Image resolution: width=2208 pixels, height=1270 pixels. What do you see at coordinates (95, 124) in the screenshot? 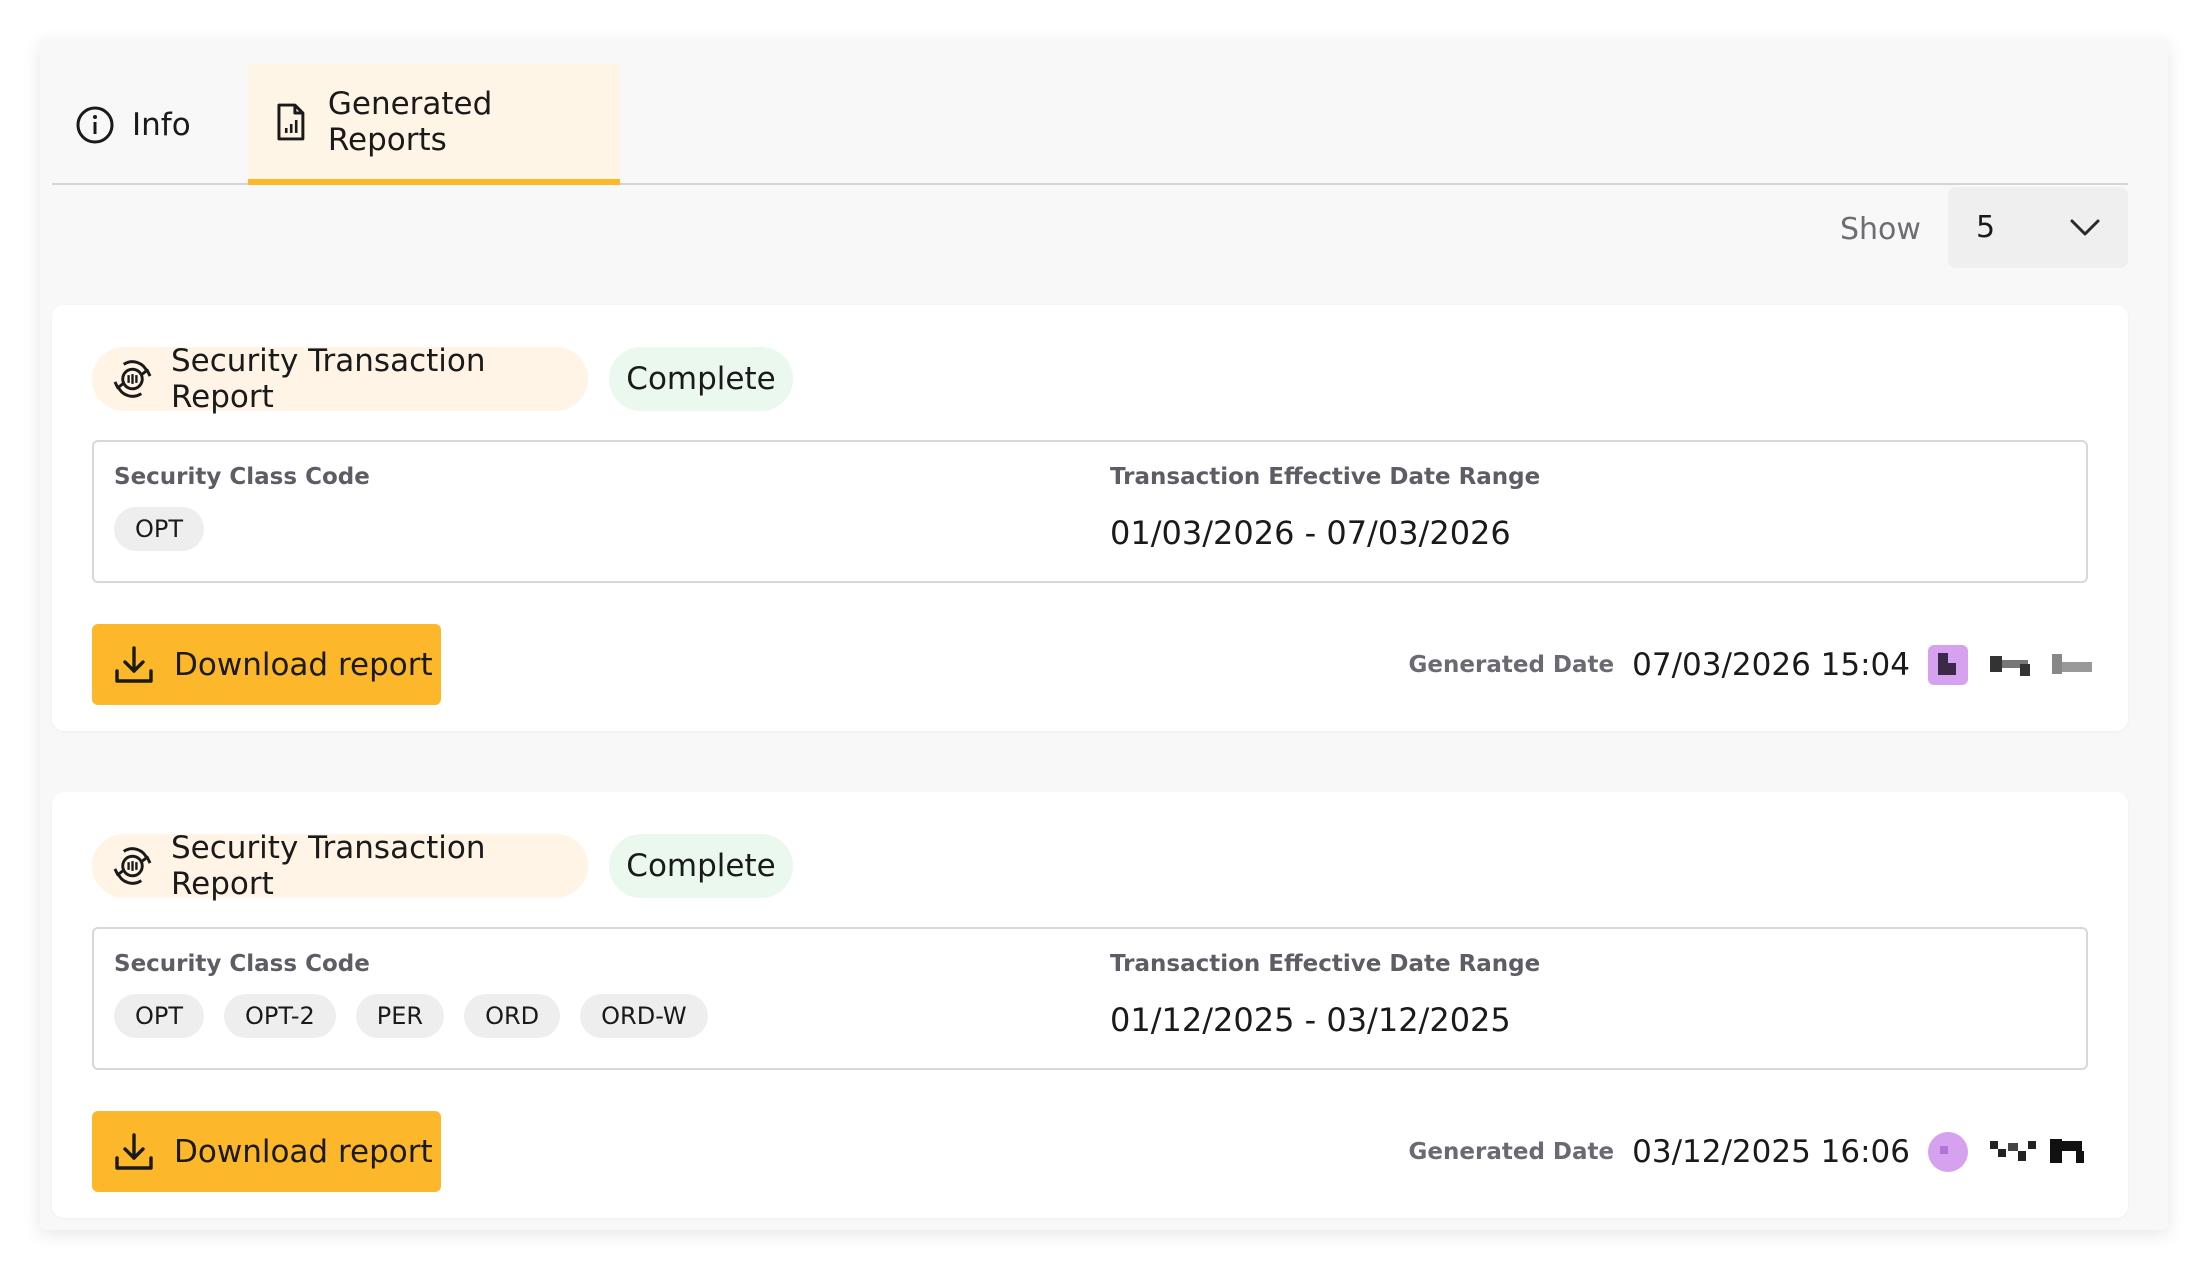
I see `info-icon` at bounding box center [95, 124].